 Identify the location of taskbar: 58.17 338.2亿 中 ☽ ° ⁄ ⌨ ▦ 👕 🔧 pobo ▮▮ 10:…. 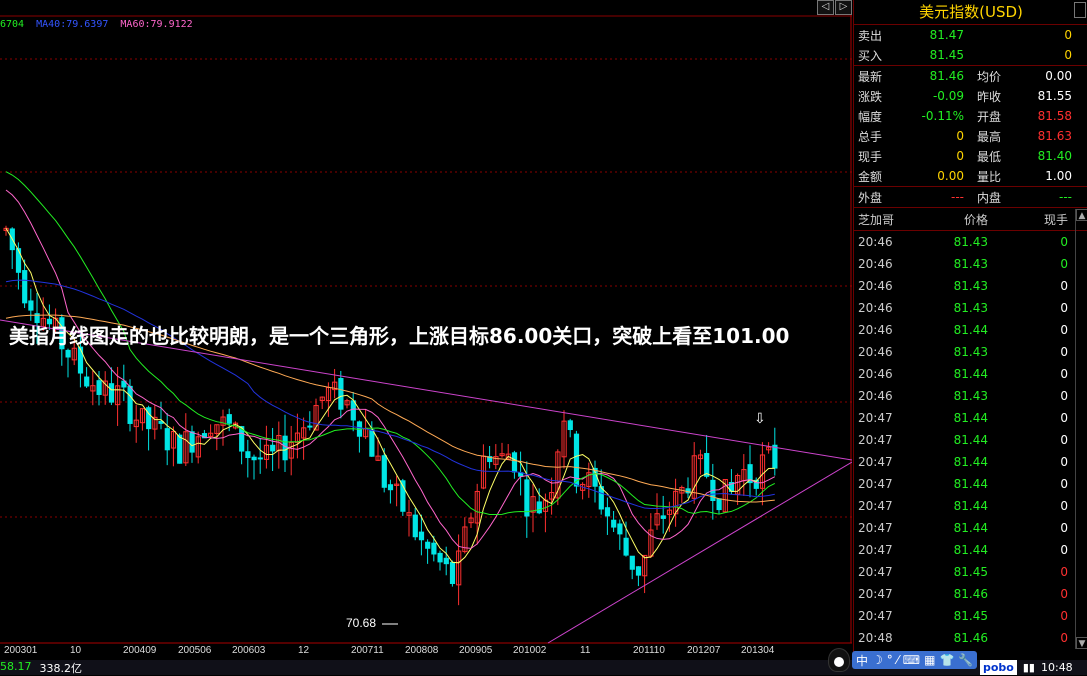
(543, 662).